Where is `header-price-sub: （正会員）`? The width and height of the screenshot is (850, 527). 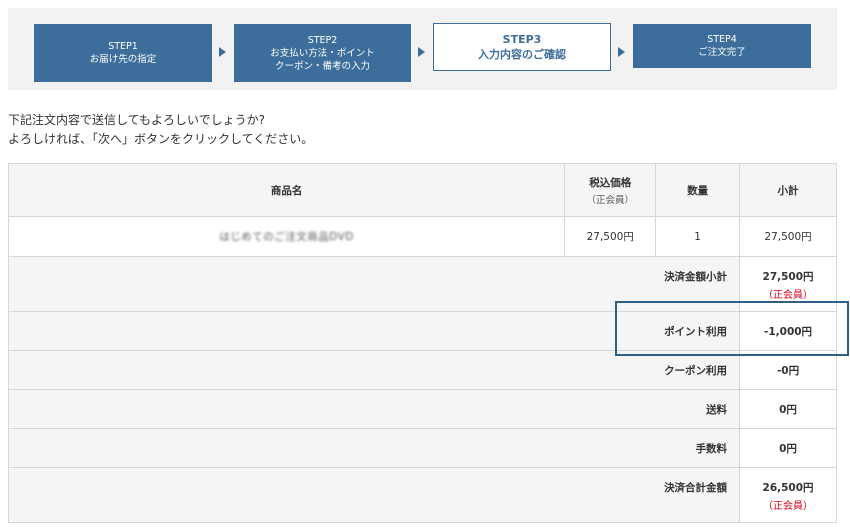
header-price-sub: （正会員） is located at coordinates (610, 200).